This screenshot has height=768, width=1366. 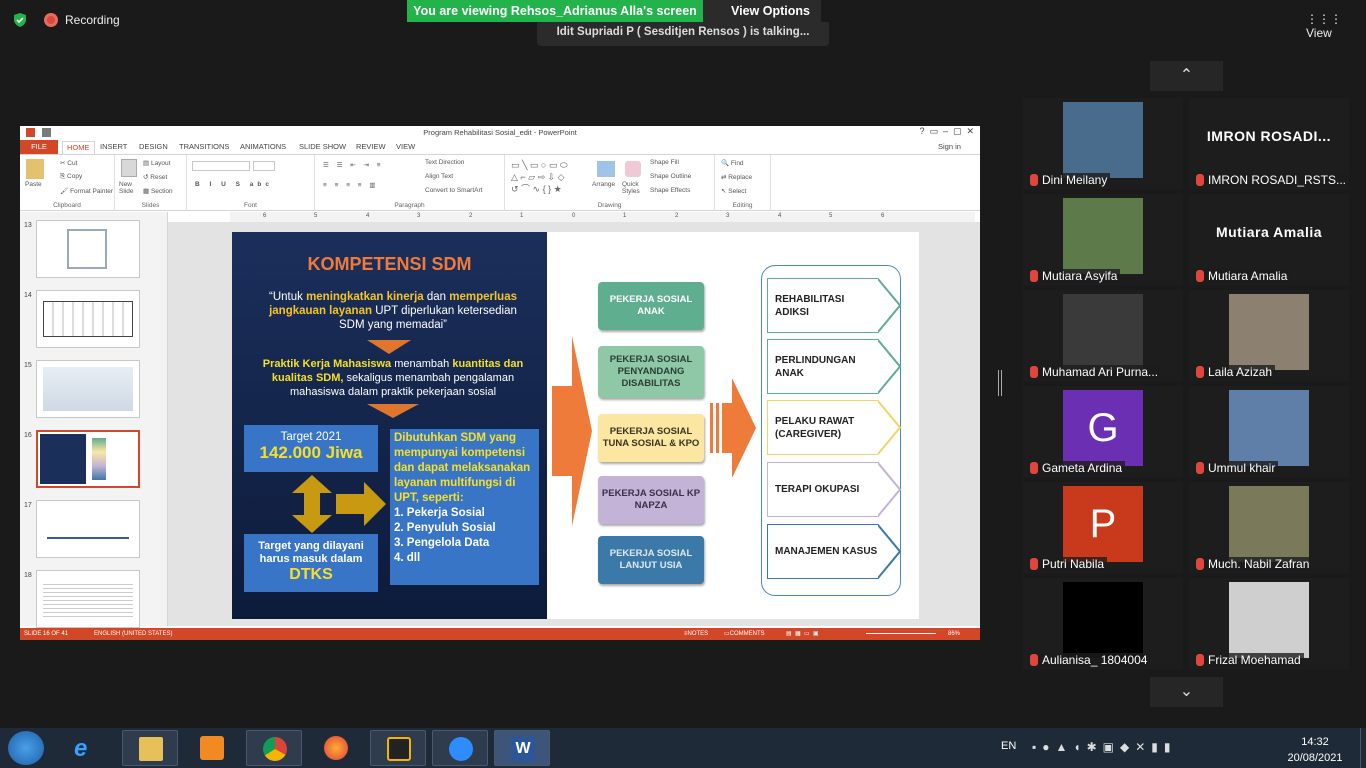 What do you see at coordinates (353, 165) in the screenshot?
I see `list-buttons: ☰ ☰ ⇤ ⇥ ≡` at bounding box center [353, 165].